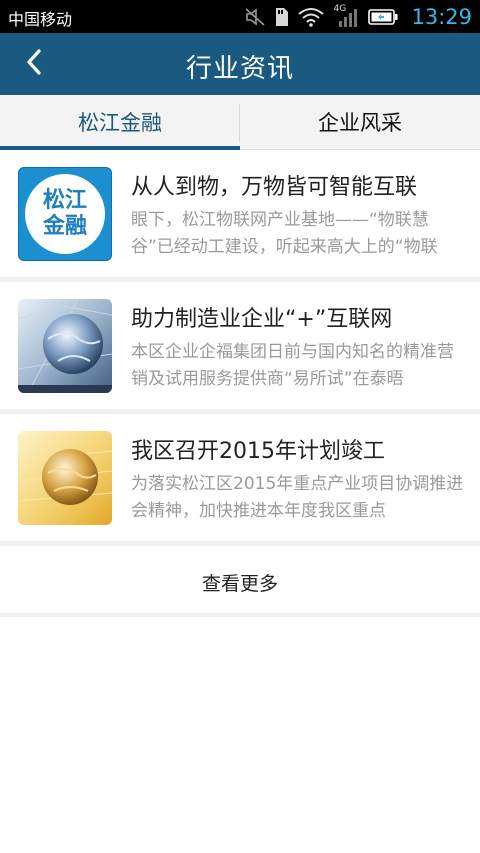 This screenshot has height=853, width=480. I want to click on tab-songjiang-finance: 松江金融, so click(120, 122).